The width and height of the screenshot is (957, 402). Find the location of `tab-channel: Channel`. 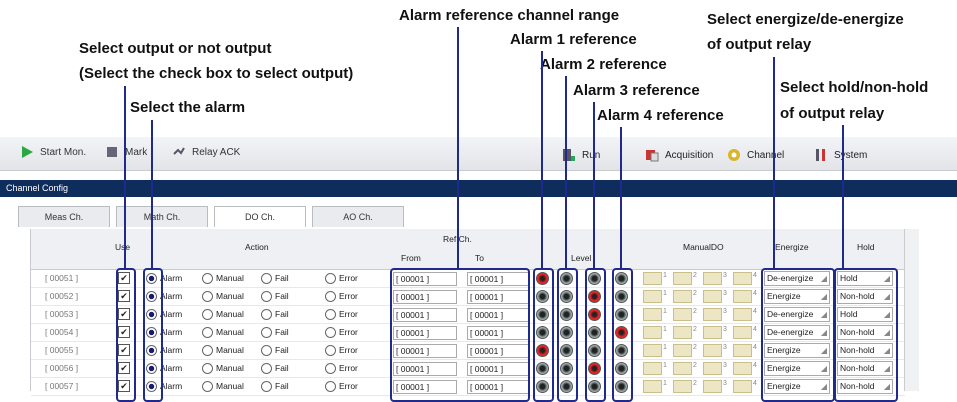

tab-channel: Channel is located at coordinates (755, 155).